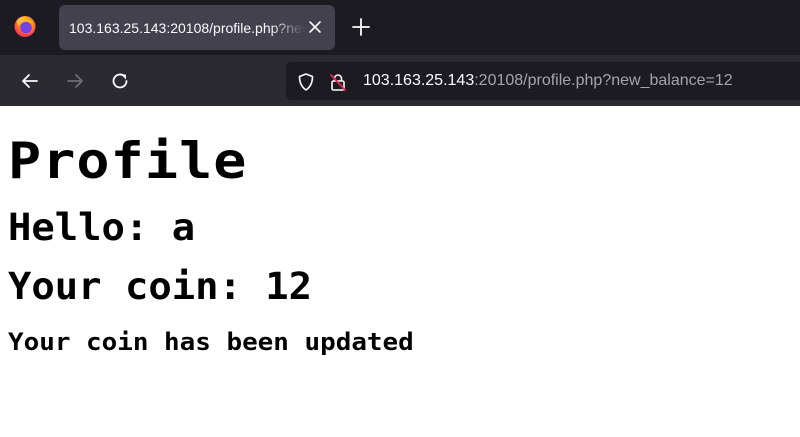 The width and height of the screenshot is (800, 437). I want to click on shield-icon, so click(306, 82).